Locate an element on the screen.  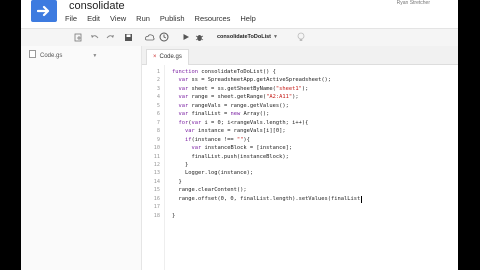
run-icon is located at coordinates (186, 37).